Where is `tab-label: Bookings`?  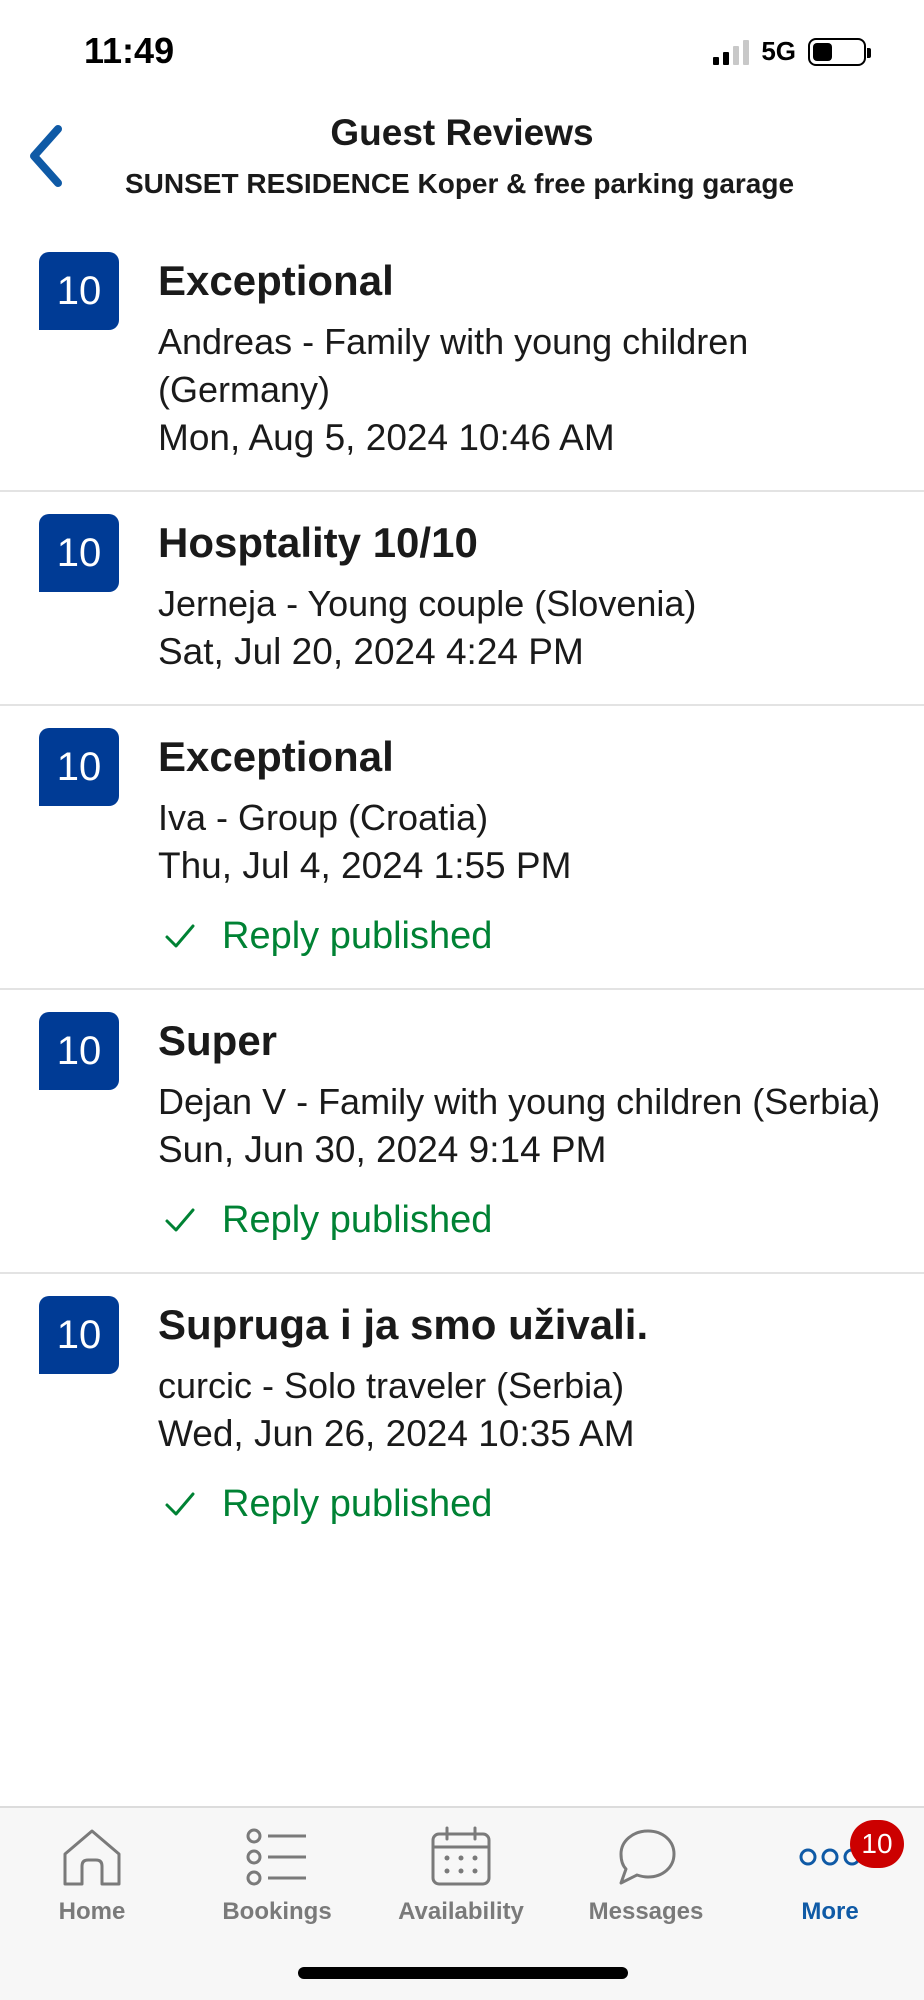 tab-label: Bookings is located at coordinates (277, 1911).